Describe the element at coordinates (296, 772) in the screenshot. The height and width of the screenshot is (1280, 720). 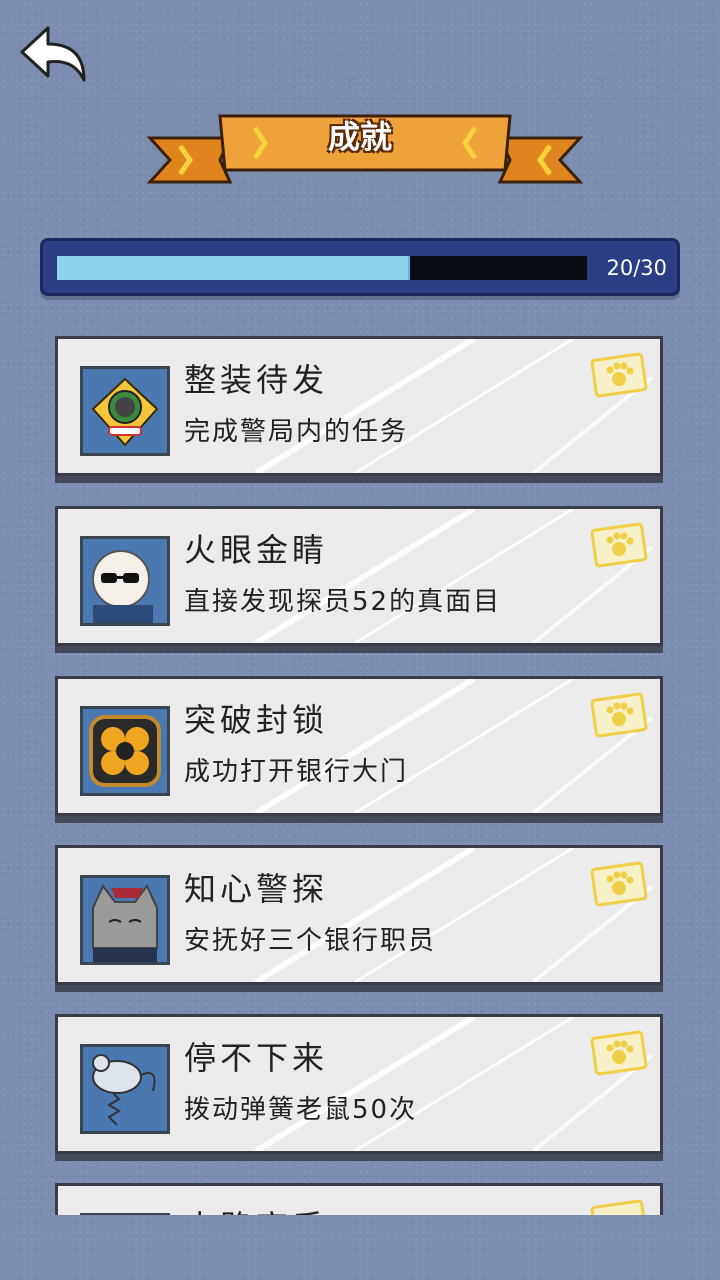
I see `achievement-description: 成功打开银行大门` at that location.